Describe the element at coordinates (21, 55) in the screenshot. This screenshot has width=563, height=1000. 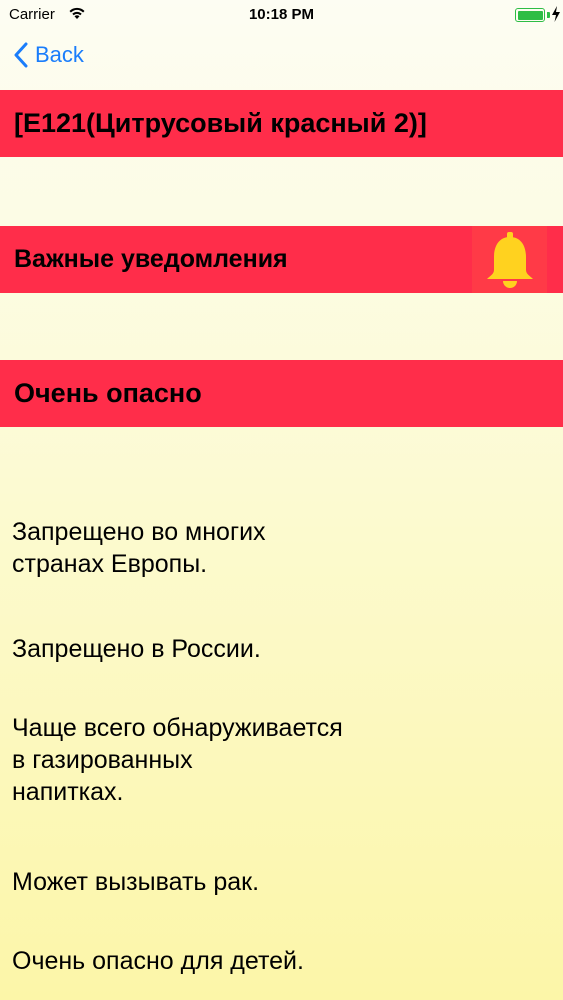
I see `chevron-left-icon` at that location.